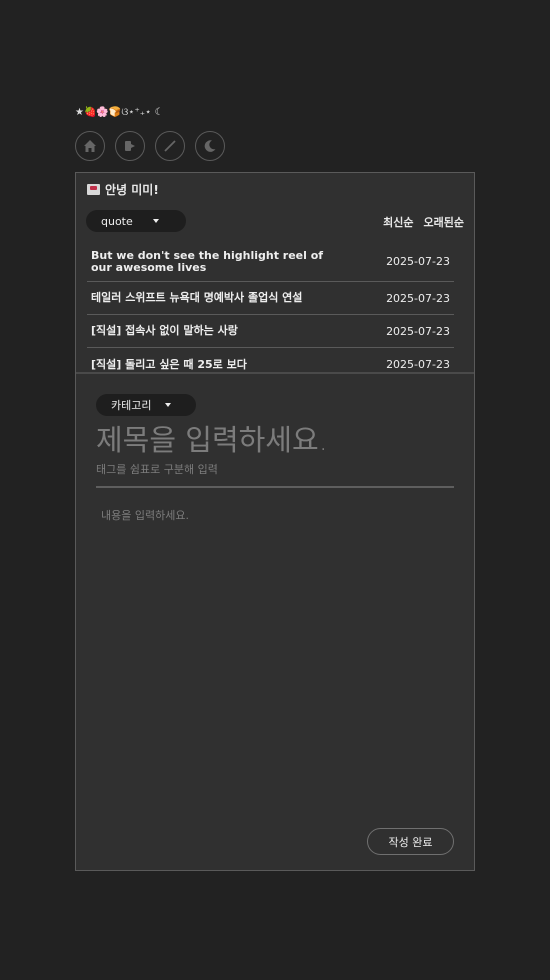 Image resolution: width=550 pixels, height=980 pixels. I want to click on envelope-icon, so click(93, 189).